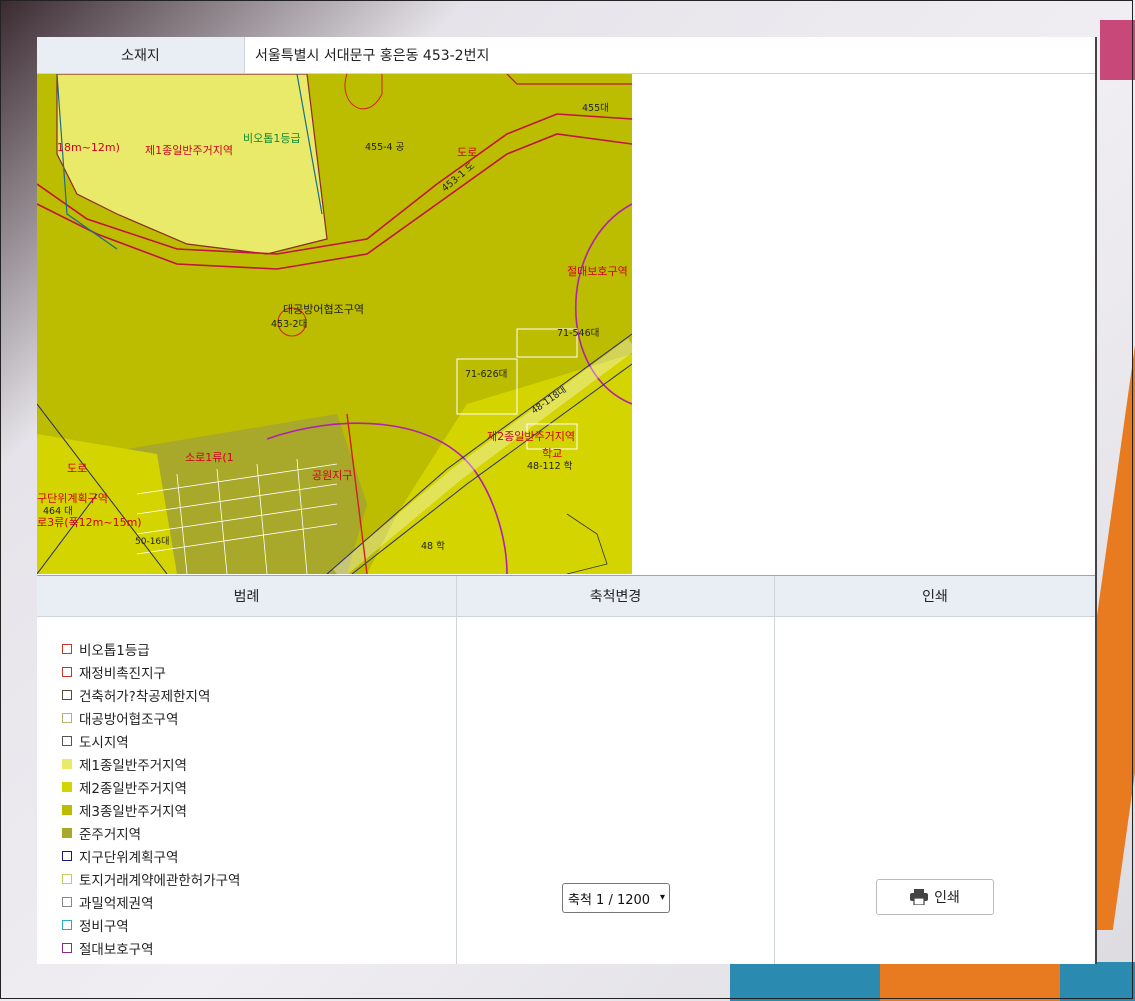  Describe the element at coordinates (372, 56) in the screenshot. I see `address-value: 서울특별시 서대문구 홍은동 453-2번지` at that location.